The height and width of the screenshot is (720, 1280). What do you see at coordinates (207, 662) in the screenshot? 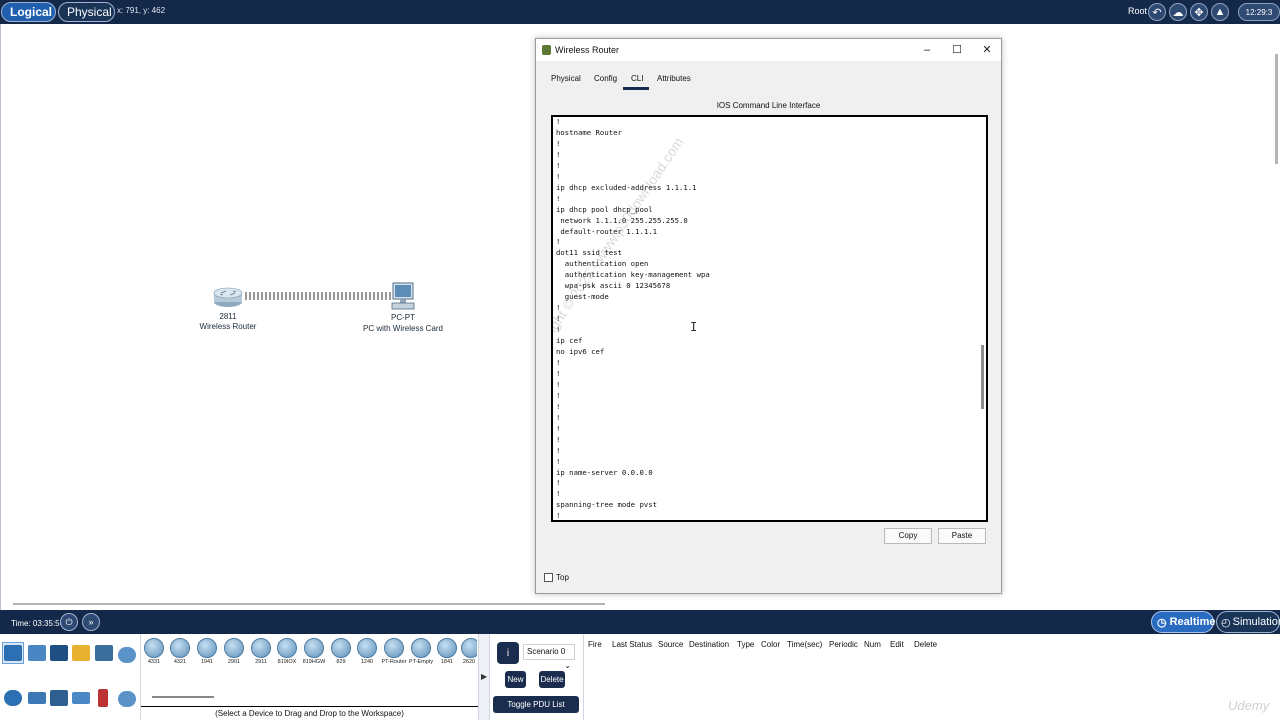
I see `model-label: 1941` at bounding box center [207, 662].